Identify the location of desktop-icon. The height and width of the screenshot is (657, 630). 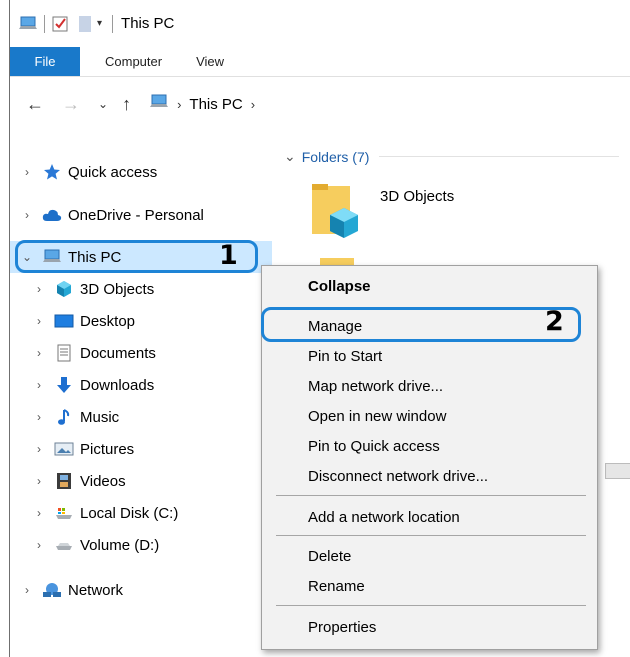
(64, 321).